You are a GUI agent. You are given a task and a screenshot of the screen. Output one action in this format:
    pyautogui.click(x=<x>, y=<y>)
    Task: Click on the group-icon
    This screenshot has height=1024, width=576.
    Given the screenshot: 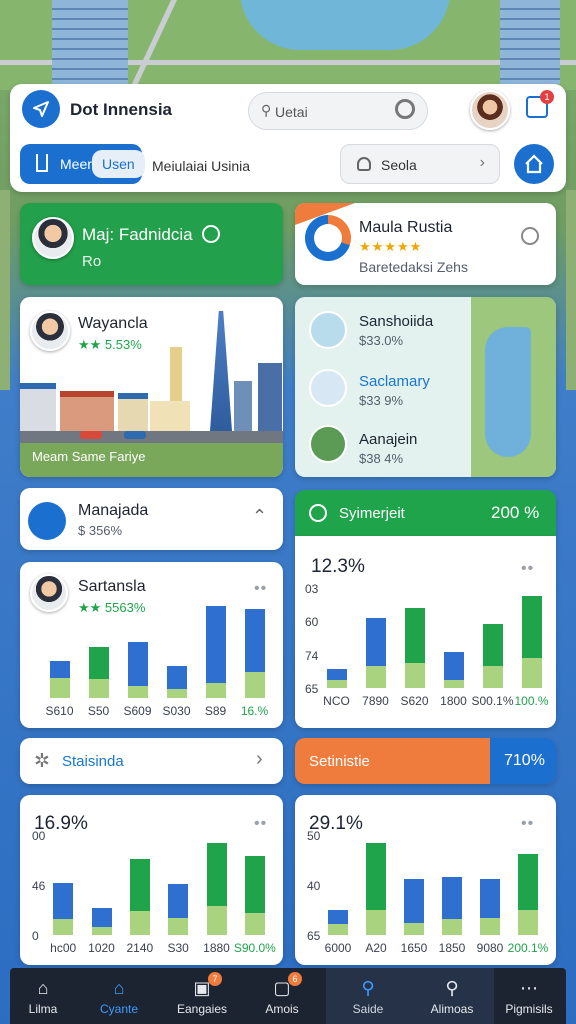 What is the action you would take?
    pyautogui.click(x=47, y=521)
    